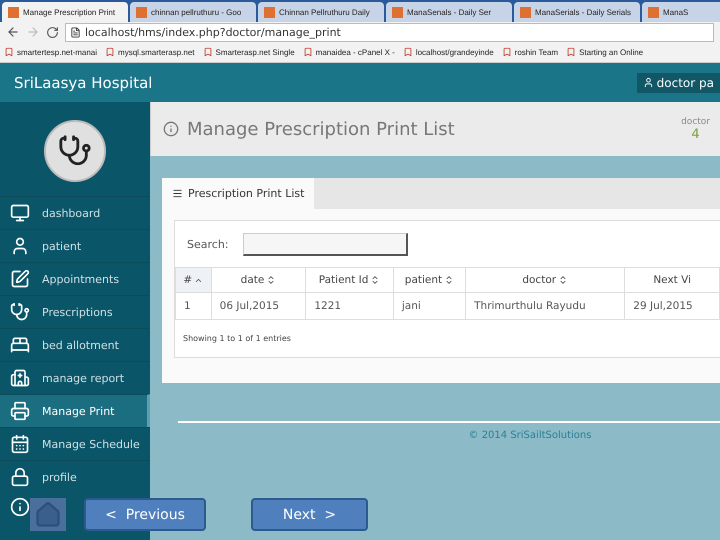 The image size is (720, 540). Describe the element at coordinates (678, 82) in the screenshot. I see `user-button: doctor pa` at that location.